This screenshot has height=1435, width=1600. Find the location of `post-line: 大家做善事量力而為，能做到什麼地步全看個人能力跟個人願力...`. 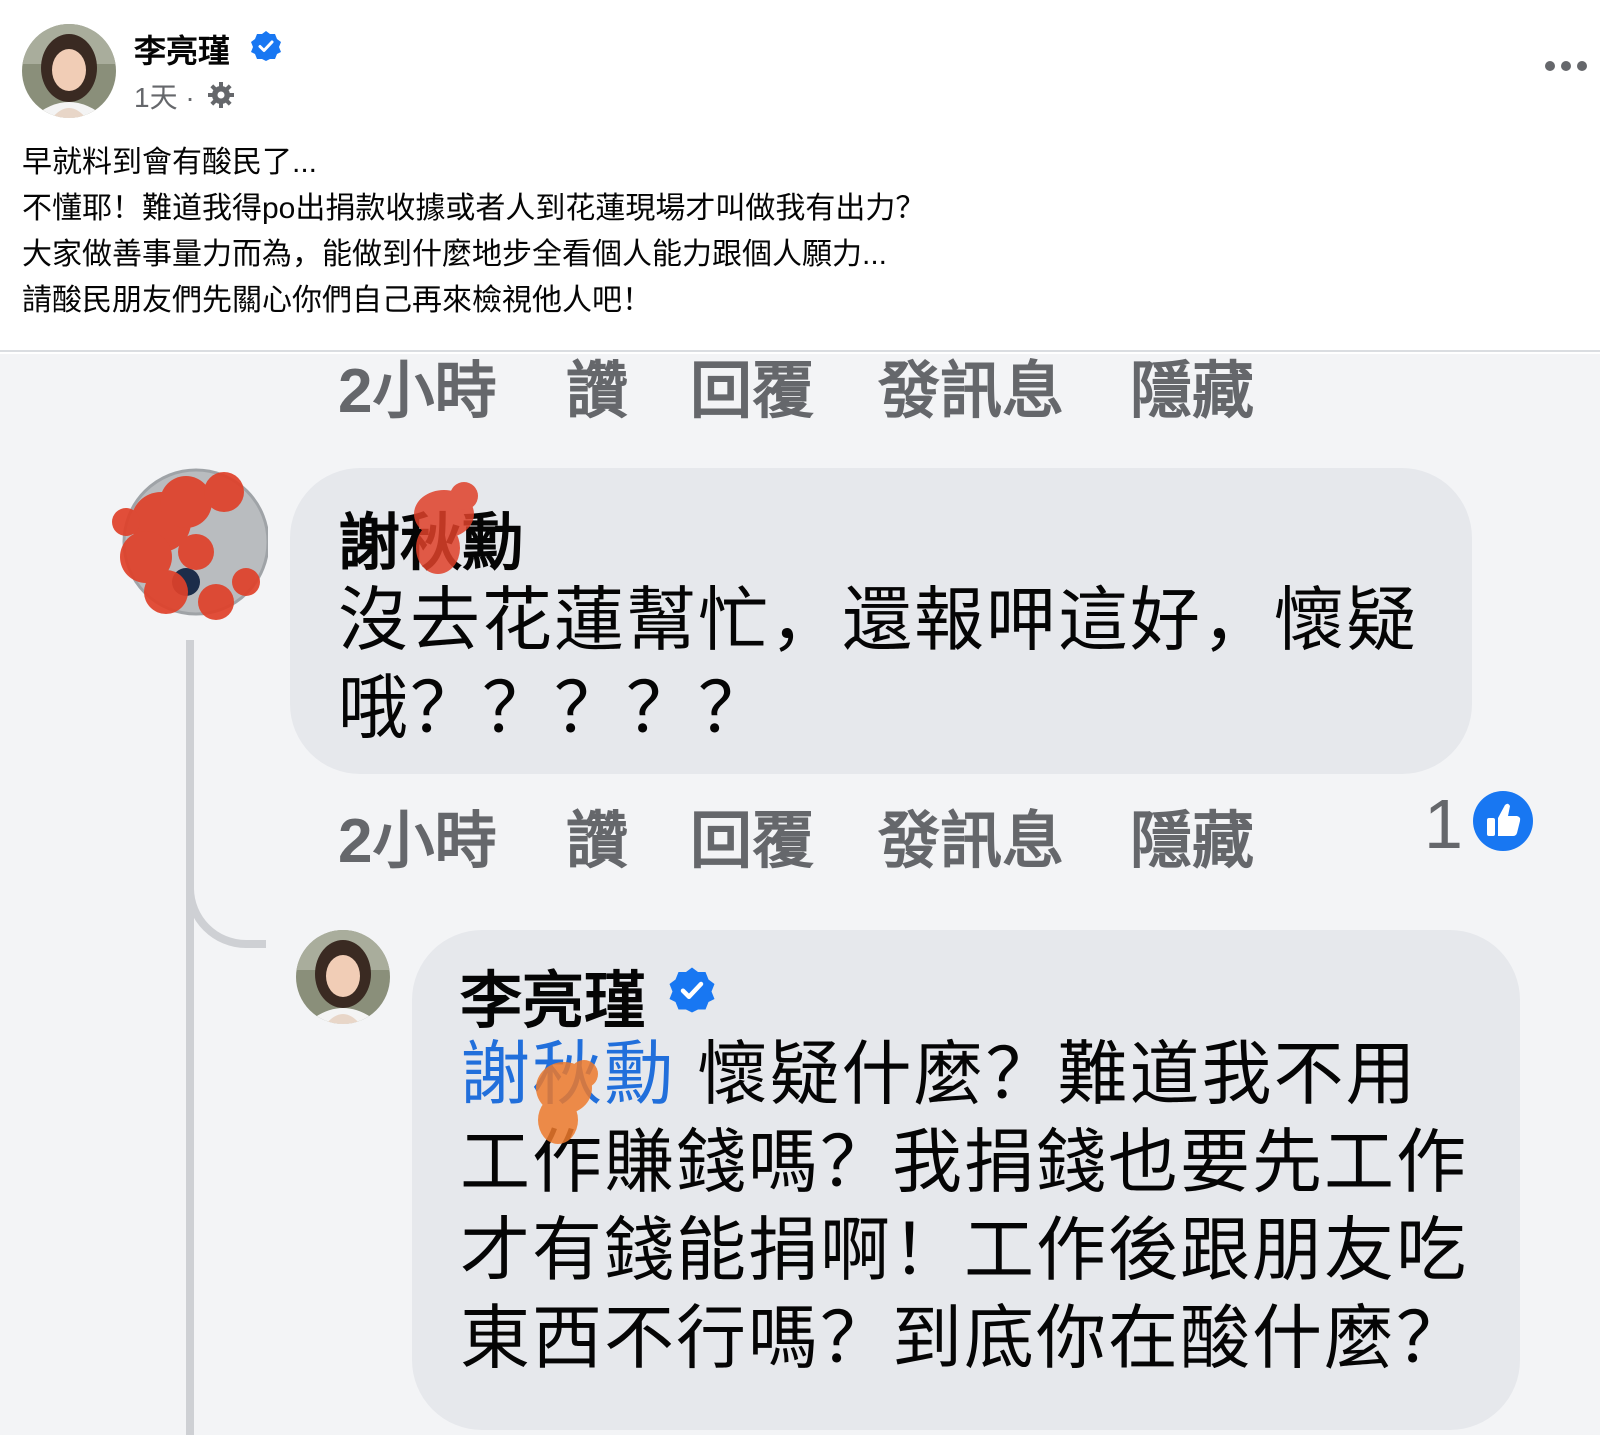

post-line: 大家做善事量力而為，能做到什麼地步全看個人能力跟個人願力... is located at coordinates (455, 254).